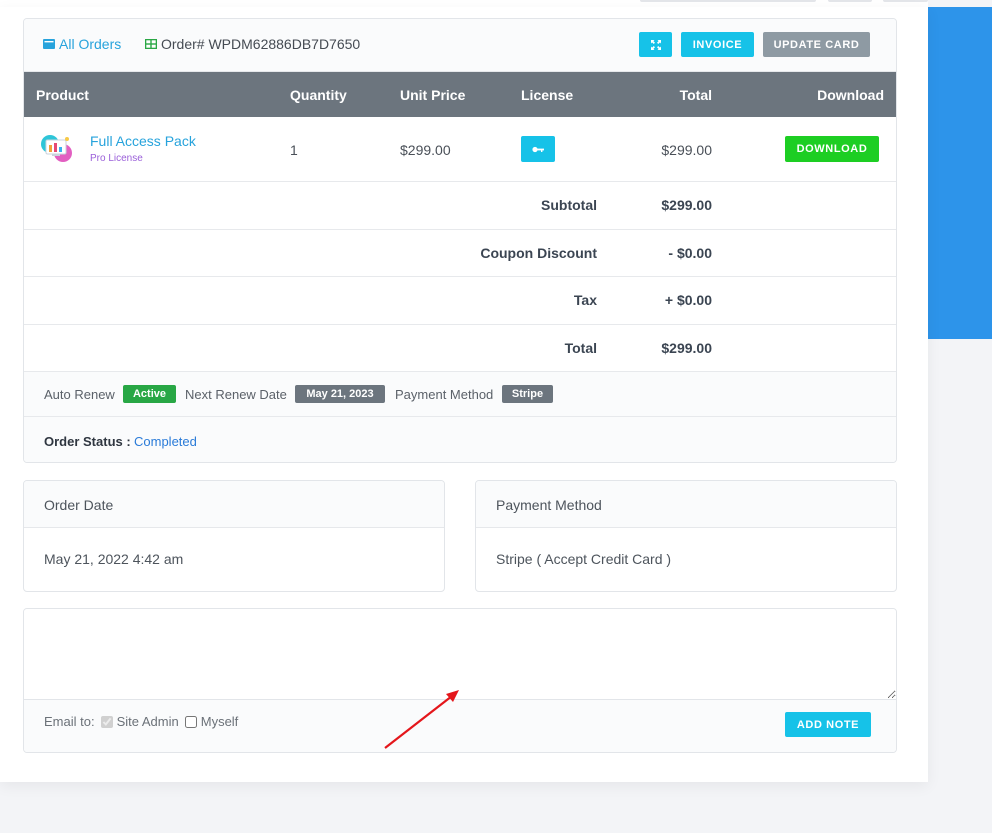  Describe the element at coordinates (460, 301) in the screenshot. I see `tax-row: Tax + $0.00` at that location.